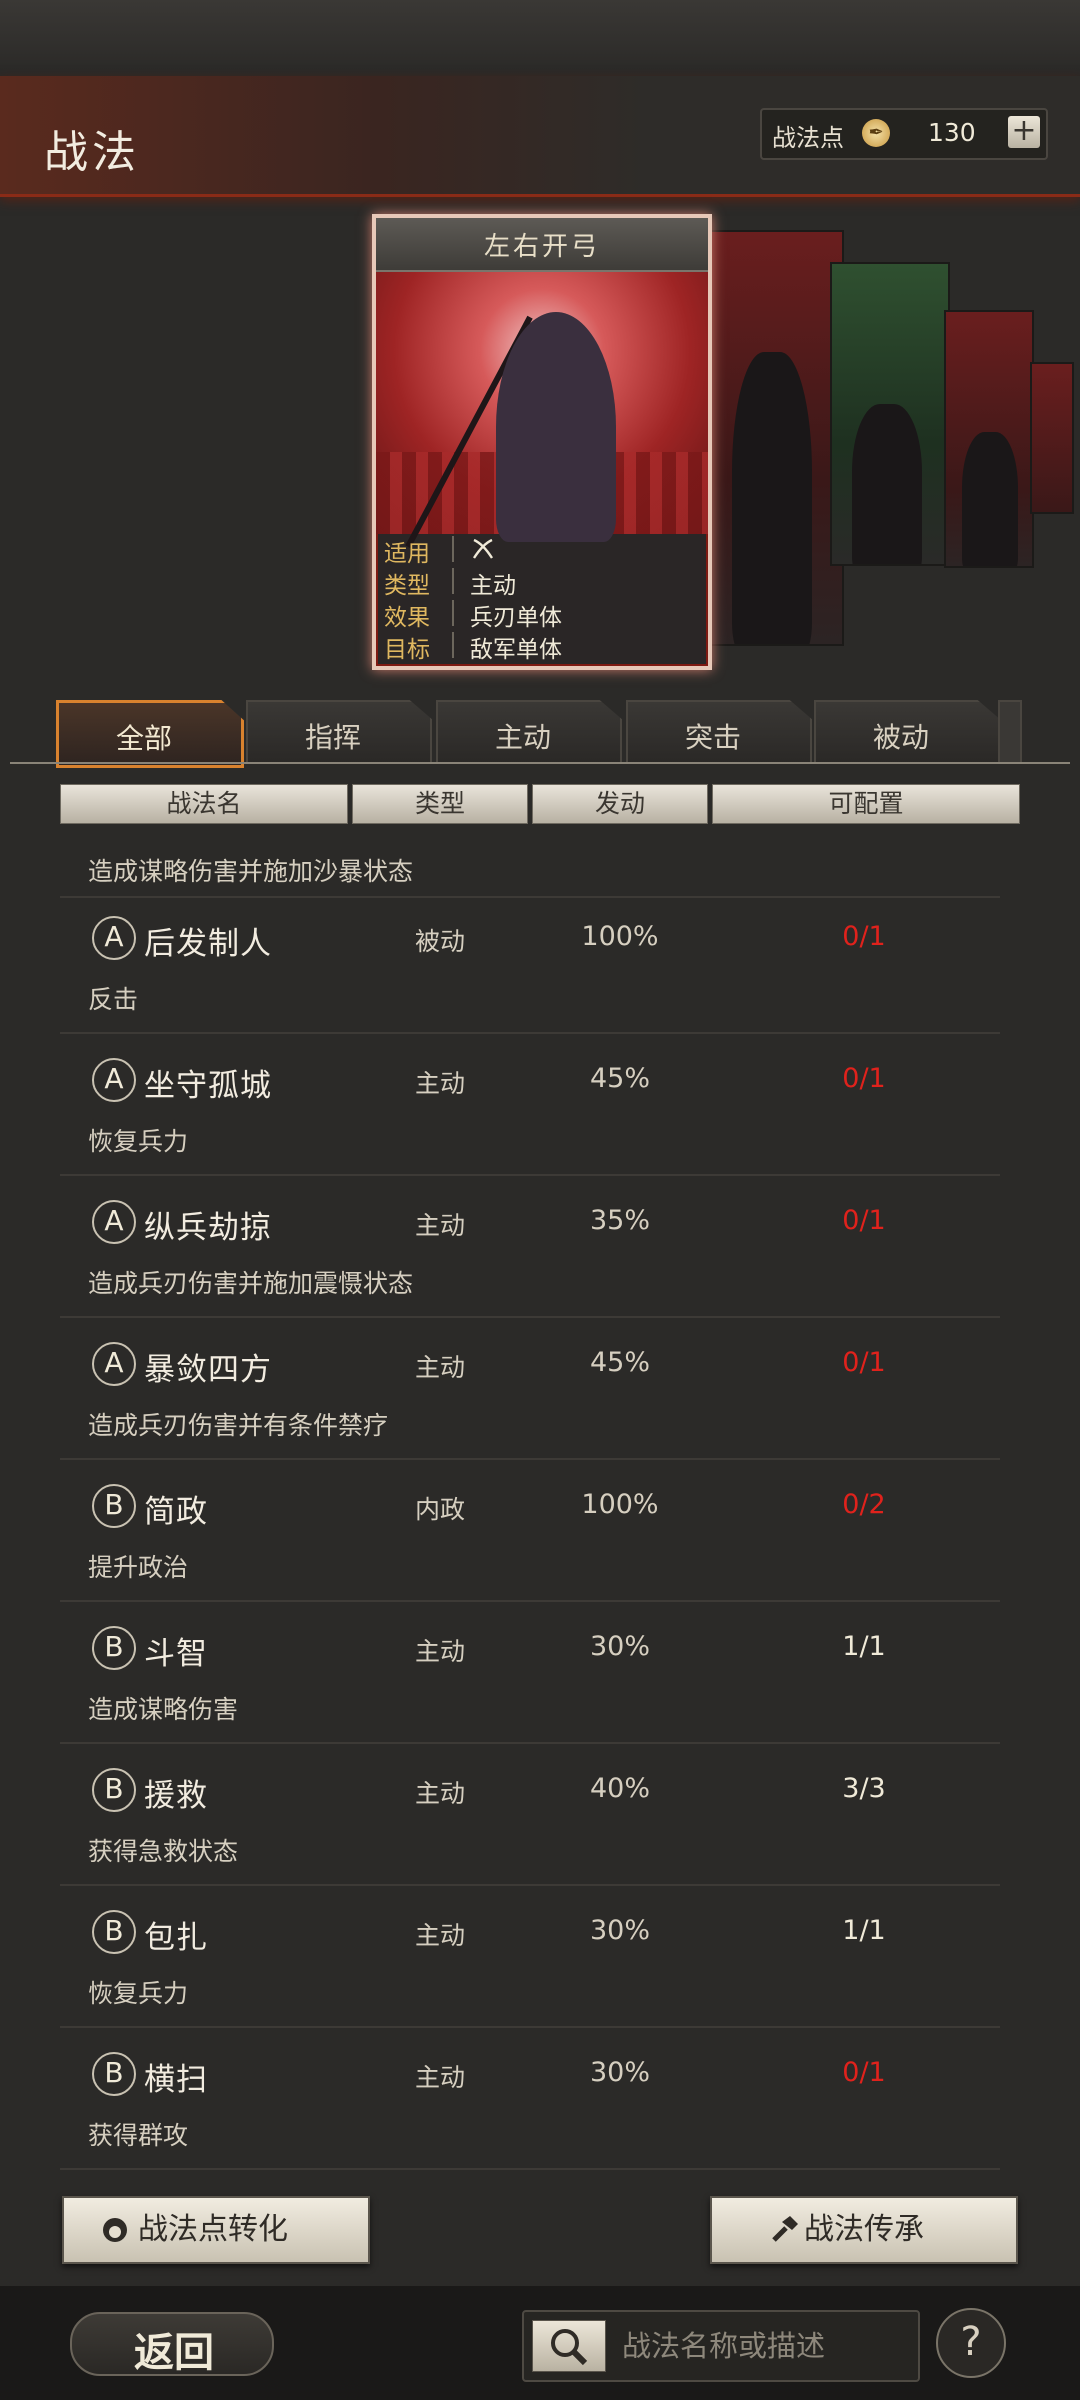 This screenshot has width=1080, height=2400. I want to click on skill-name: 斗智, so click(176, 1654).